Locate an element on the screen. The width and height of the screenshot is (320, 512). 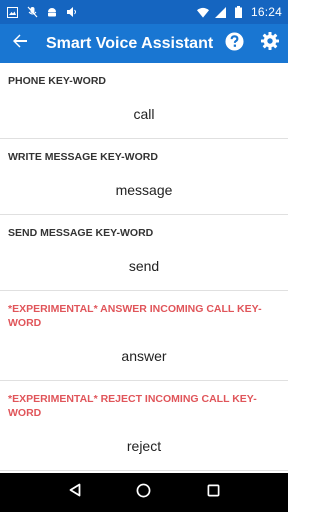
system-nav-bar is located at coordinates (144, 492).